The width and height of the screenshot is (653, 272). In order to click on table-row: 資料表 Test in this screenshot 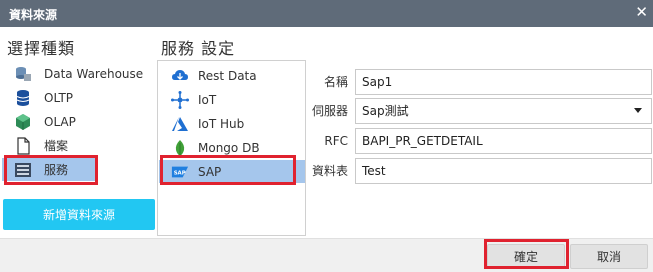, I will do `click(480, 170)`.